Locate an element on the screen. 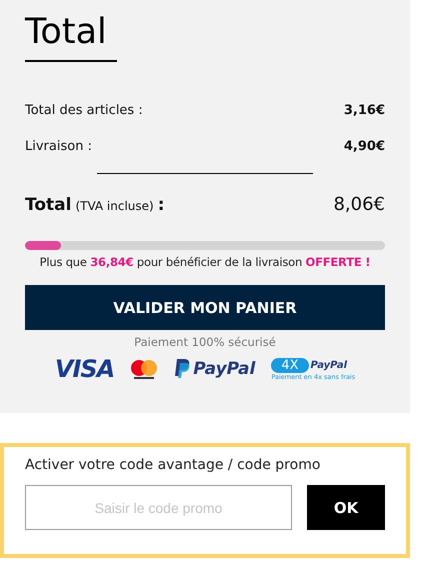 The height and width of the screenshot is (580, 421). line-label: Total des articles : is located at coordinates (84, 110).